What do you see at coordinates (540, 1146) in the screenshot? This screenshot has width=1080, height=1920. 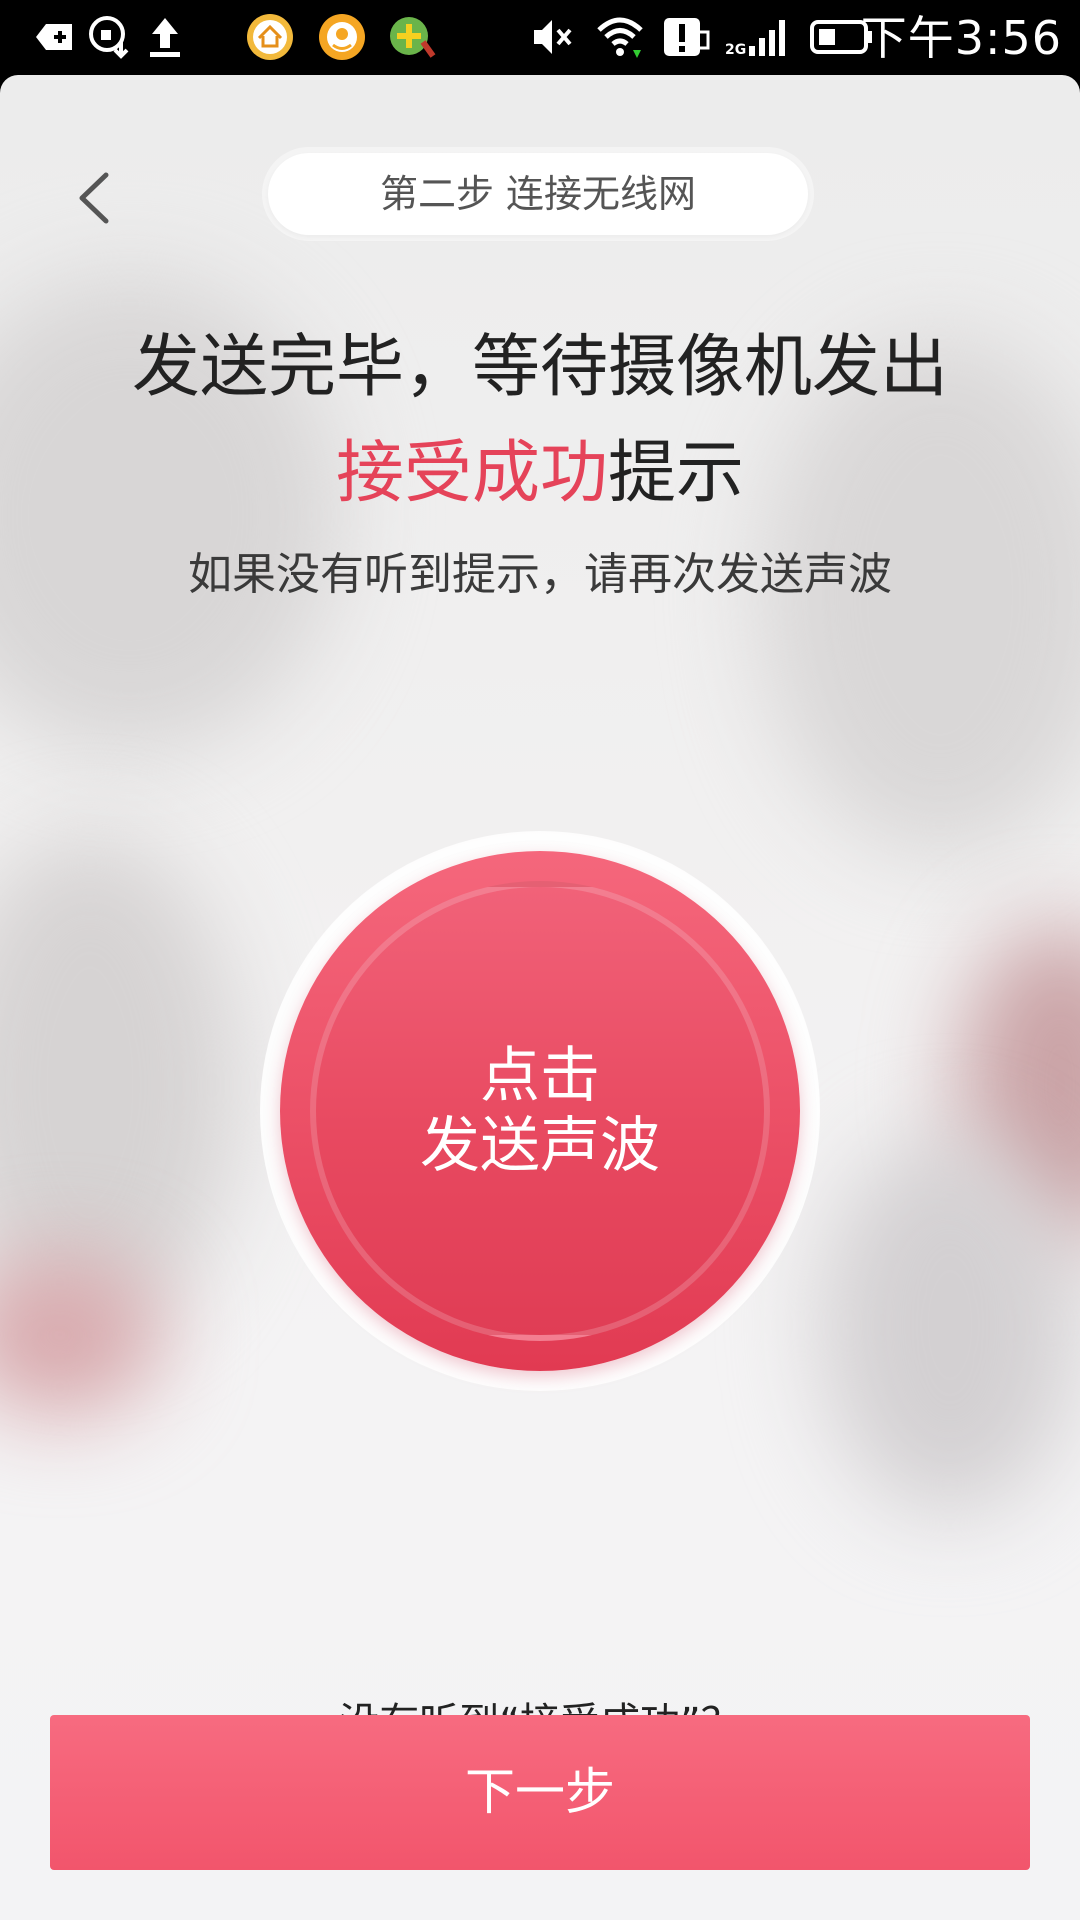 I see `send-button-label-line2: 发送声波` at bounding box center [540, 1146].